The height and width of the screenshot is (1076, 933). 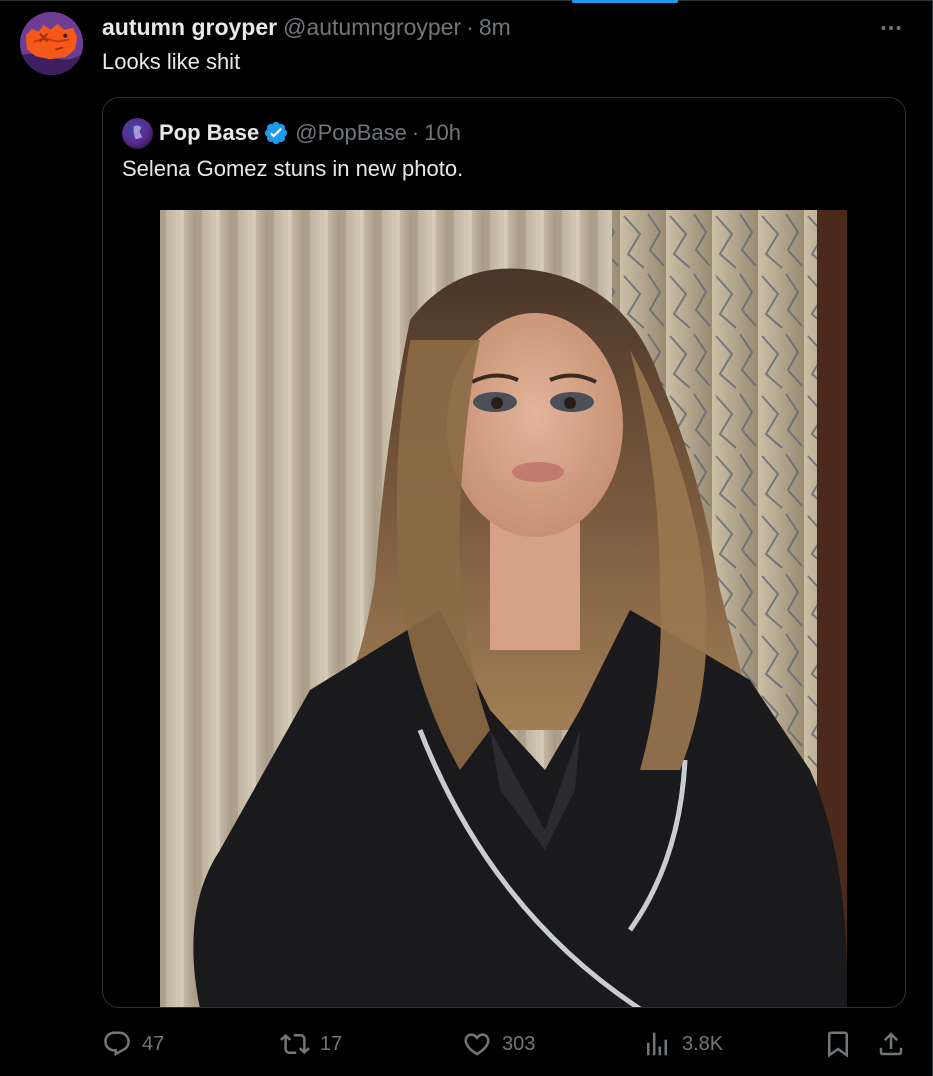 I want to click on tweet-action-bar: 47 17 303 3.8K, so click(x=505, y=1044).